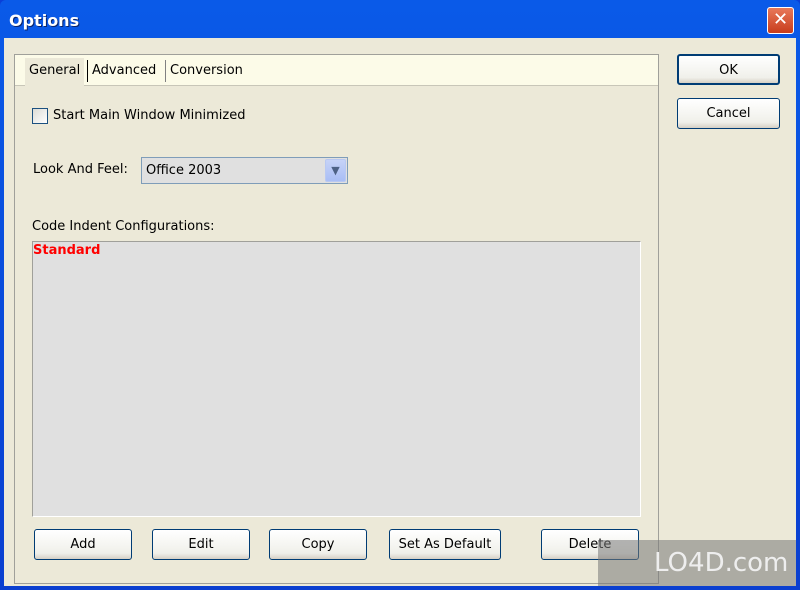 This screenshot has height=590, width=800. Describe the element at coordinates (83, 544) in the screenshot. I see `add-button: Add` at that location.